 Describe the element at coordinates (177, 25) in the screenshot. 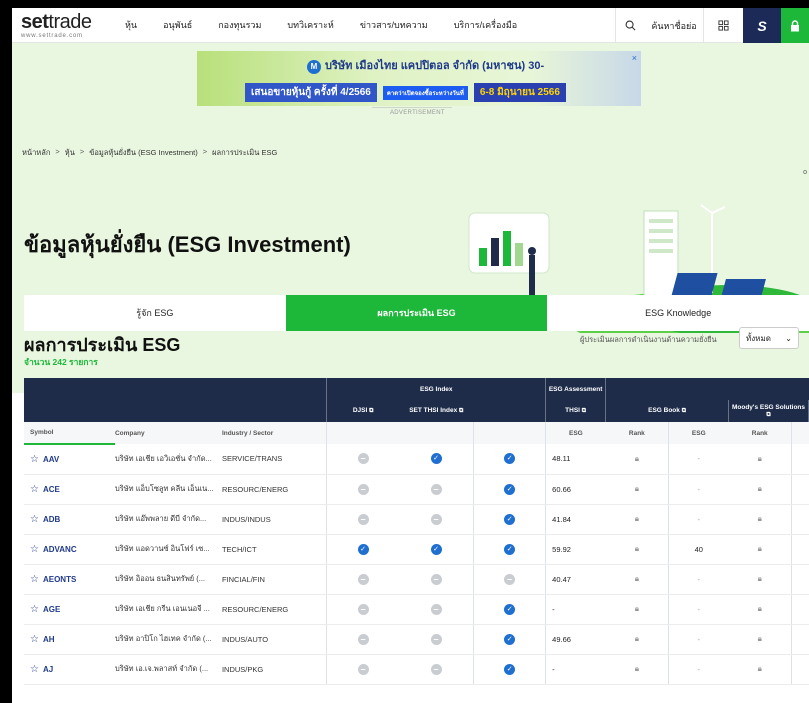

I see `nav-derivatives: อนุพันธ์` at that location.